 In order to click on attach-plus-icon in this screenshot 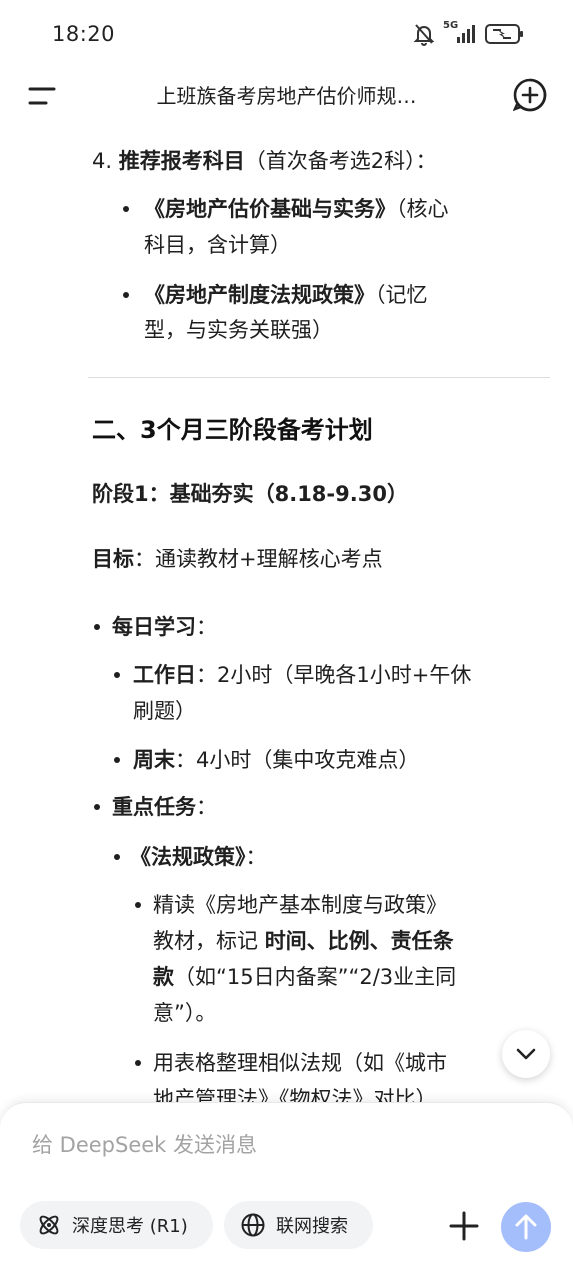, I will do `click(464, 1226)`.